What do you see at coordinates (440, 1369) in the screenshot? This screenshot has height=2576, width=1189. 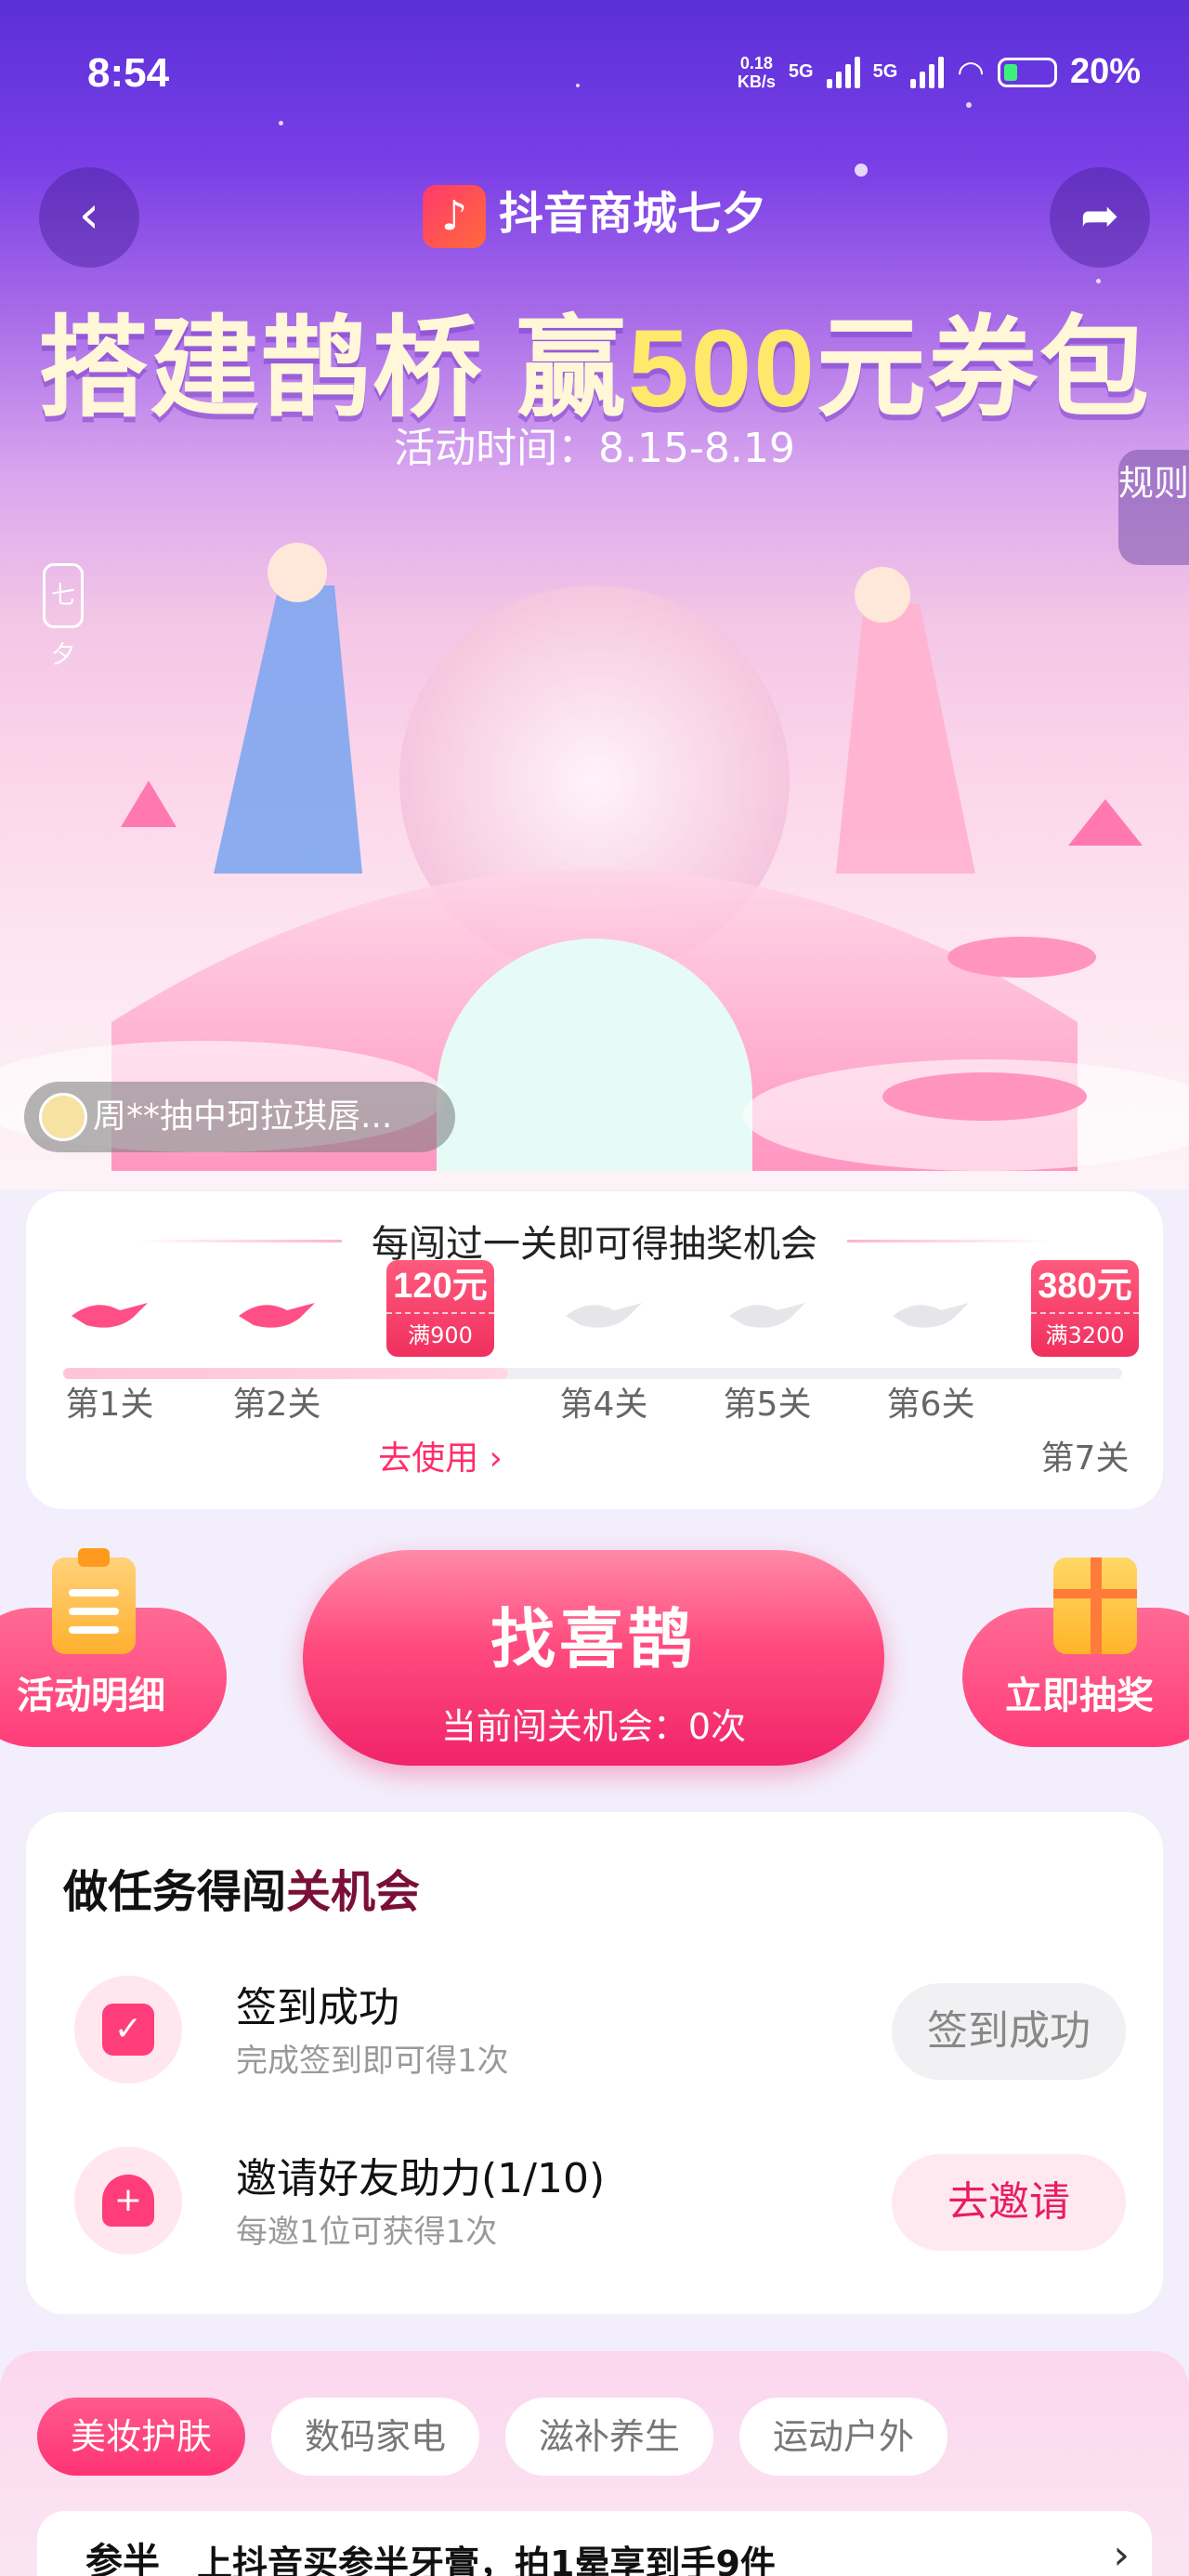 I see `stage-3: 120元 满900 去使用 ›` at bounding box center [440, 1369].